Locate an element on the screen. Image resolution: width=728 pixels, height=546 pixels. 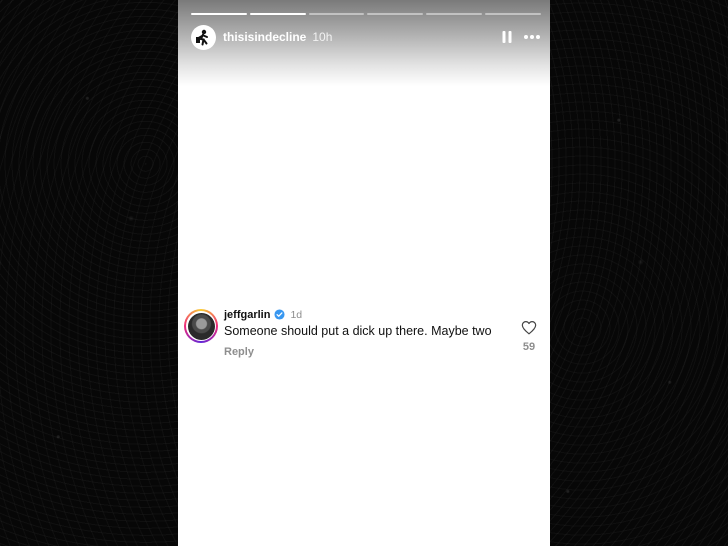
commenter-username: jeffgarlin is located at coordinates (247, 315).